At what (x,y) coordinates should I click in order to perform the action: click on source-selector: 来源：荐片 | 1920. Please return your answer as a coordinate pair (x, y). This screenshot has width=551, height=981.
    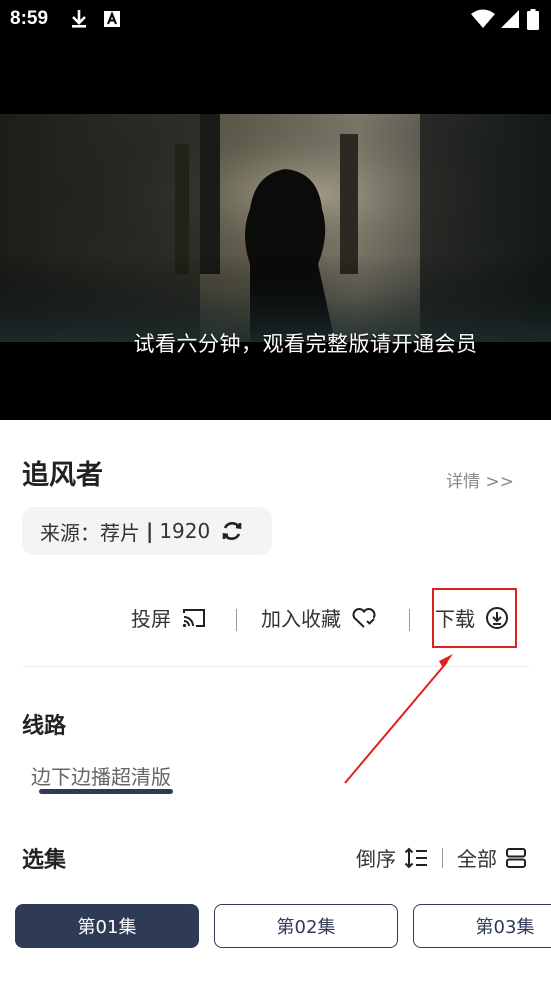
    Looking at the image, I should click on (147, 531).